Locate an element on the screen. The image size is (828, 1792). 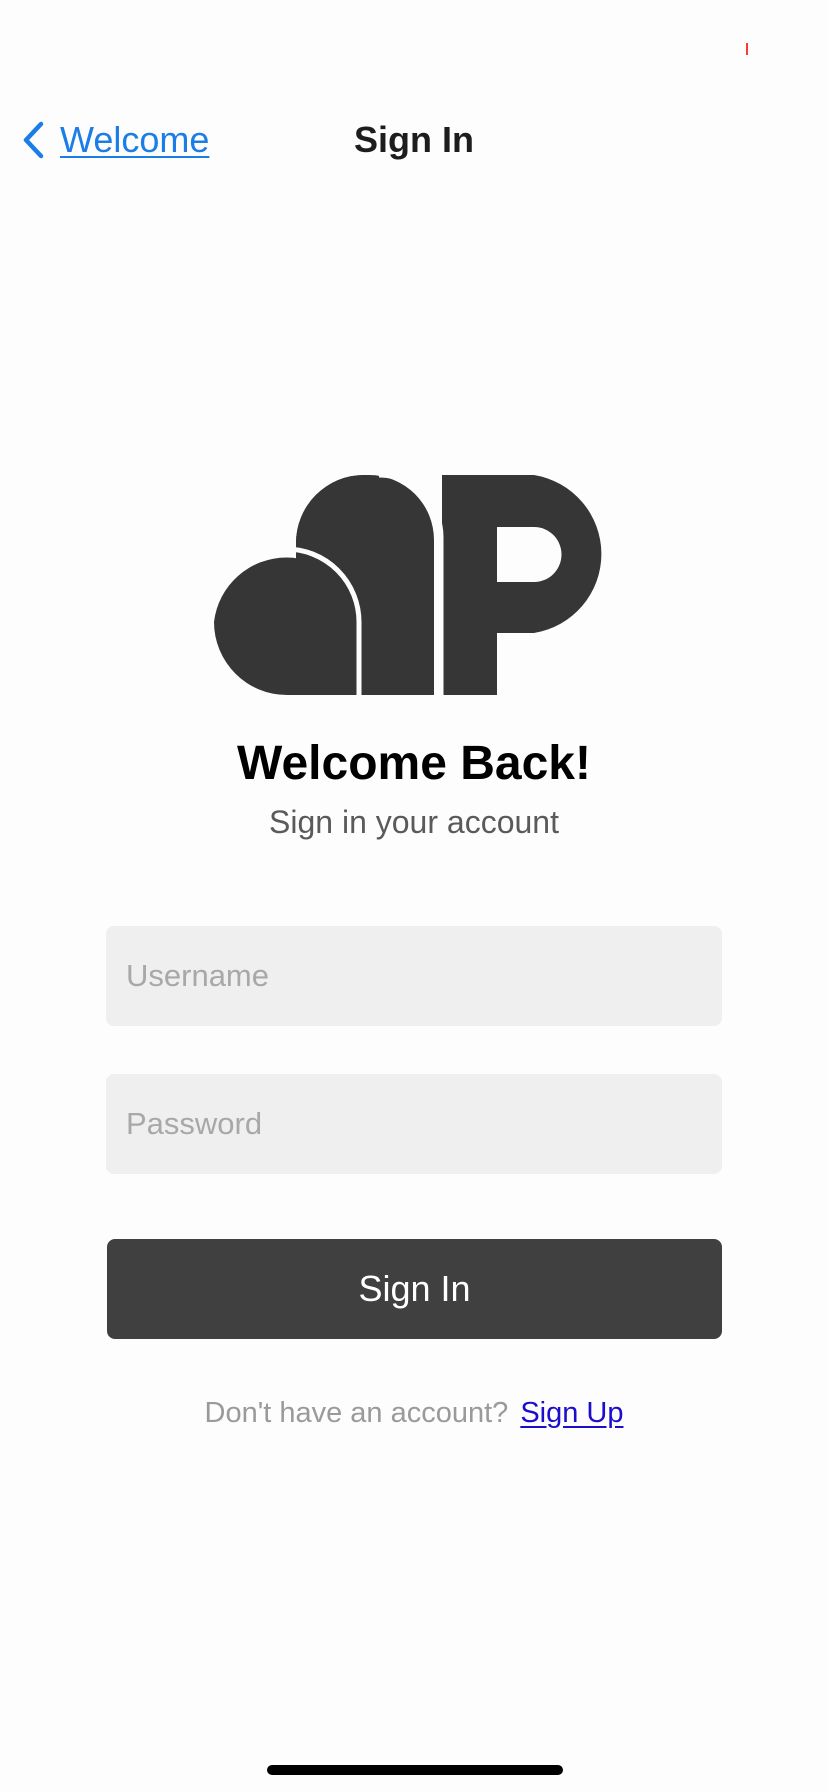
welcome-subtitle: Sign in your account is located at coordinates (414, 822).